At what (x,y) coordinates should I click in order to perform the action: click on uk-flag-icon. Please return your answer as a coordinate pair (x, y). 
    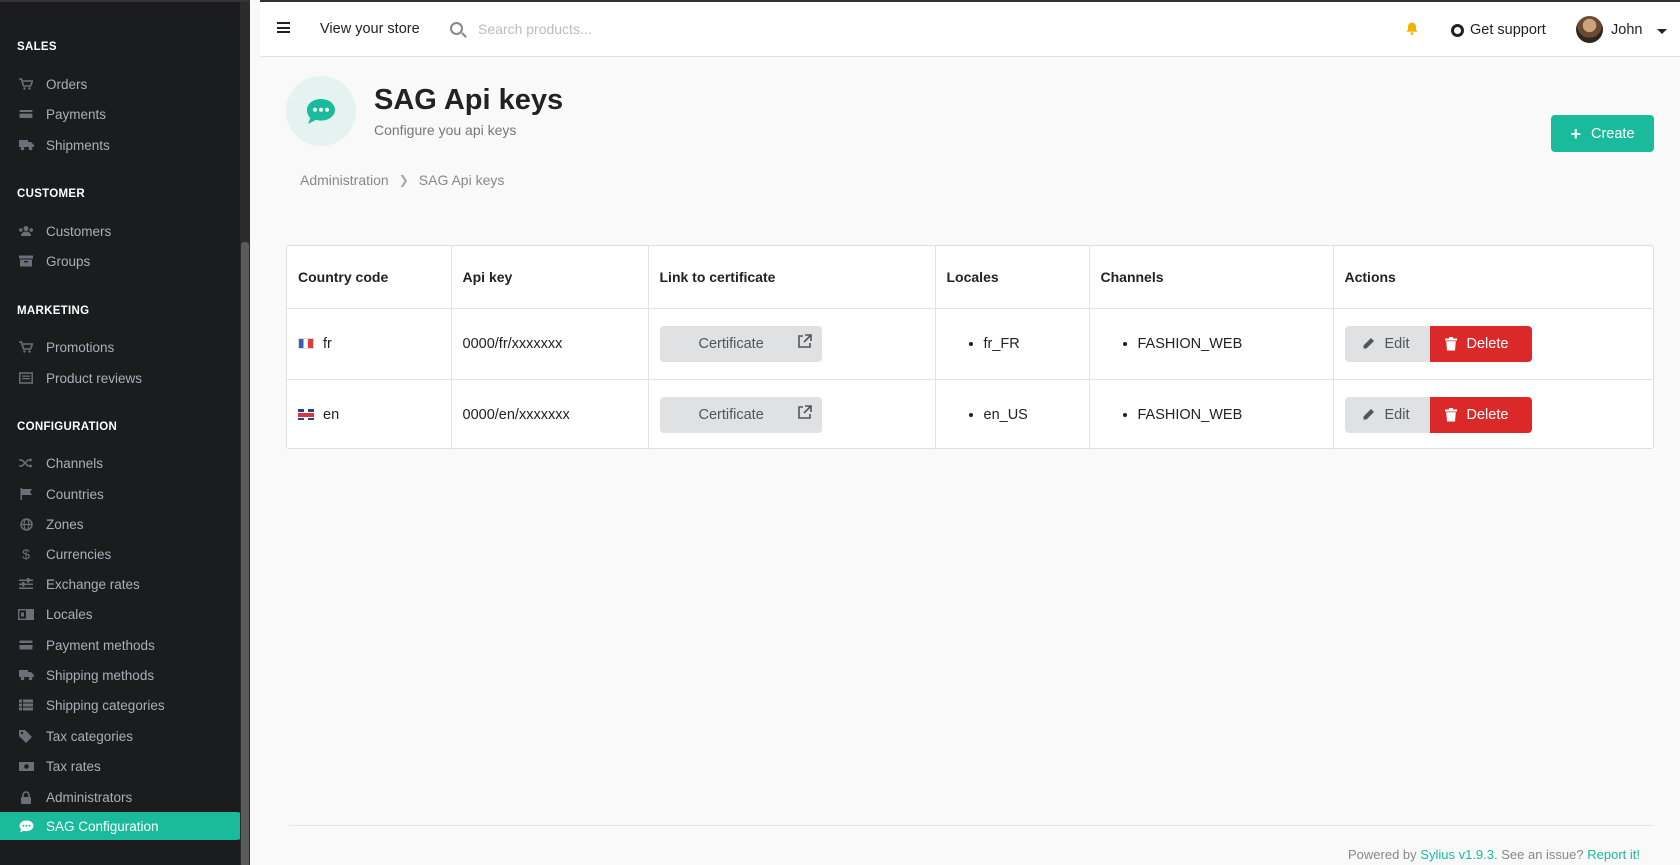
    Looking at the image, I should click on (306, 414).